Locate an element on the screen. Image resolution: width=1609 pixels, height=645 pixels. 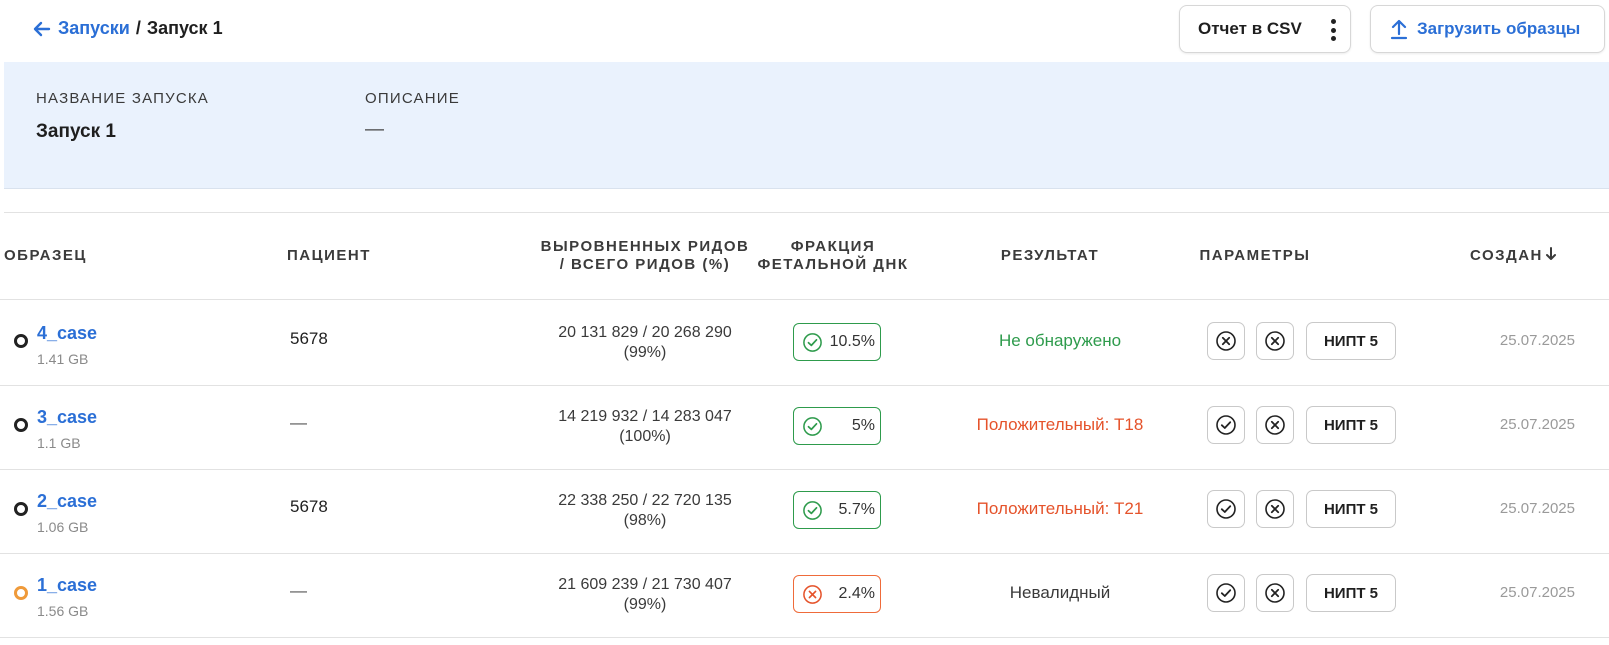
reads-value: 20 131 829 / 20 268 290 (99%) is located at coordinates (645, 343).